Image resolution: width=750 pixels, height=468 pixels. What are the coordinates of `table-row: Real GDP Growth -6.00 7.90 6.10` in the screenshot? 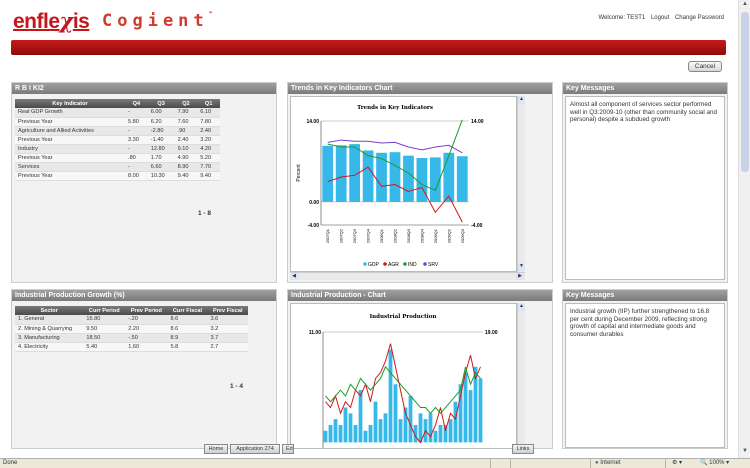 It's located at (117, 113).